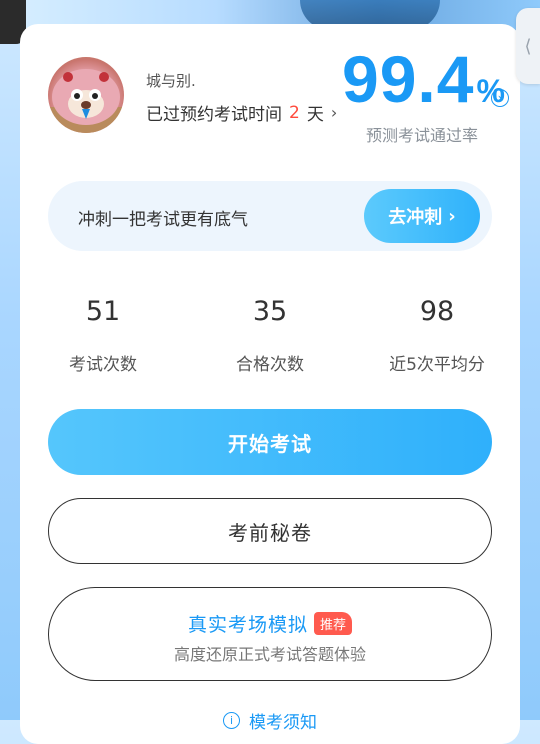 The width and height of the screenshot is (540, 744). I want to click on stat-value: 51, so click(103, 311).